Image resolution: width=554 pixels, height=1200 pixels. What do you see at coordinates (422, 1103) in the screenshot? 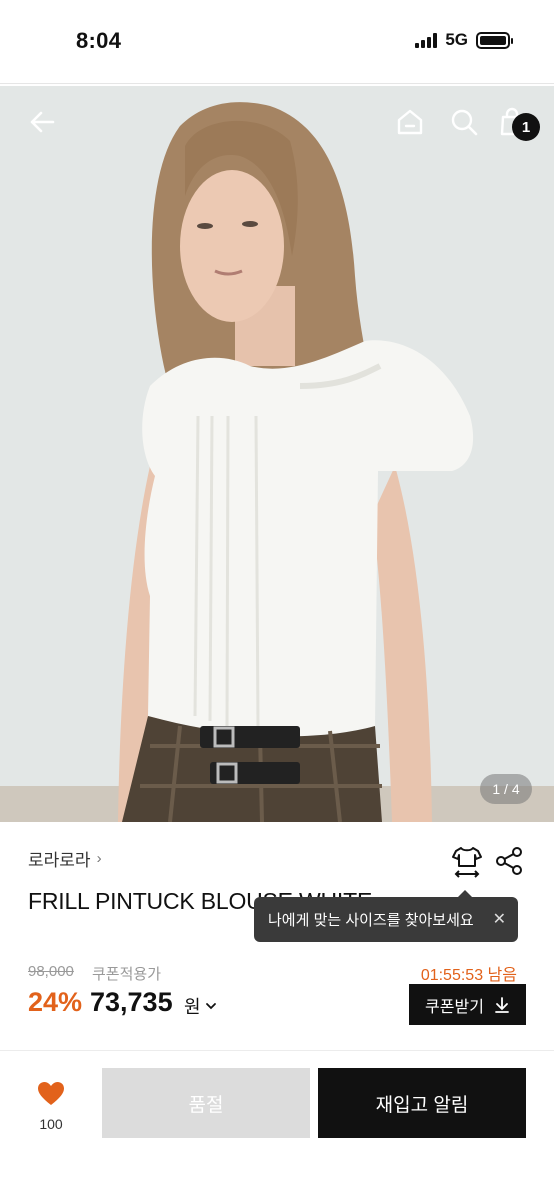
I see `restock-alert-button: 재입고 알림` at bounding box center [422, 1103].